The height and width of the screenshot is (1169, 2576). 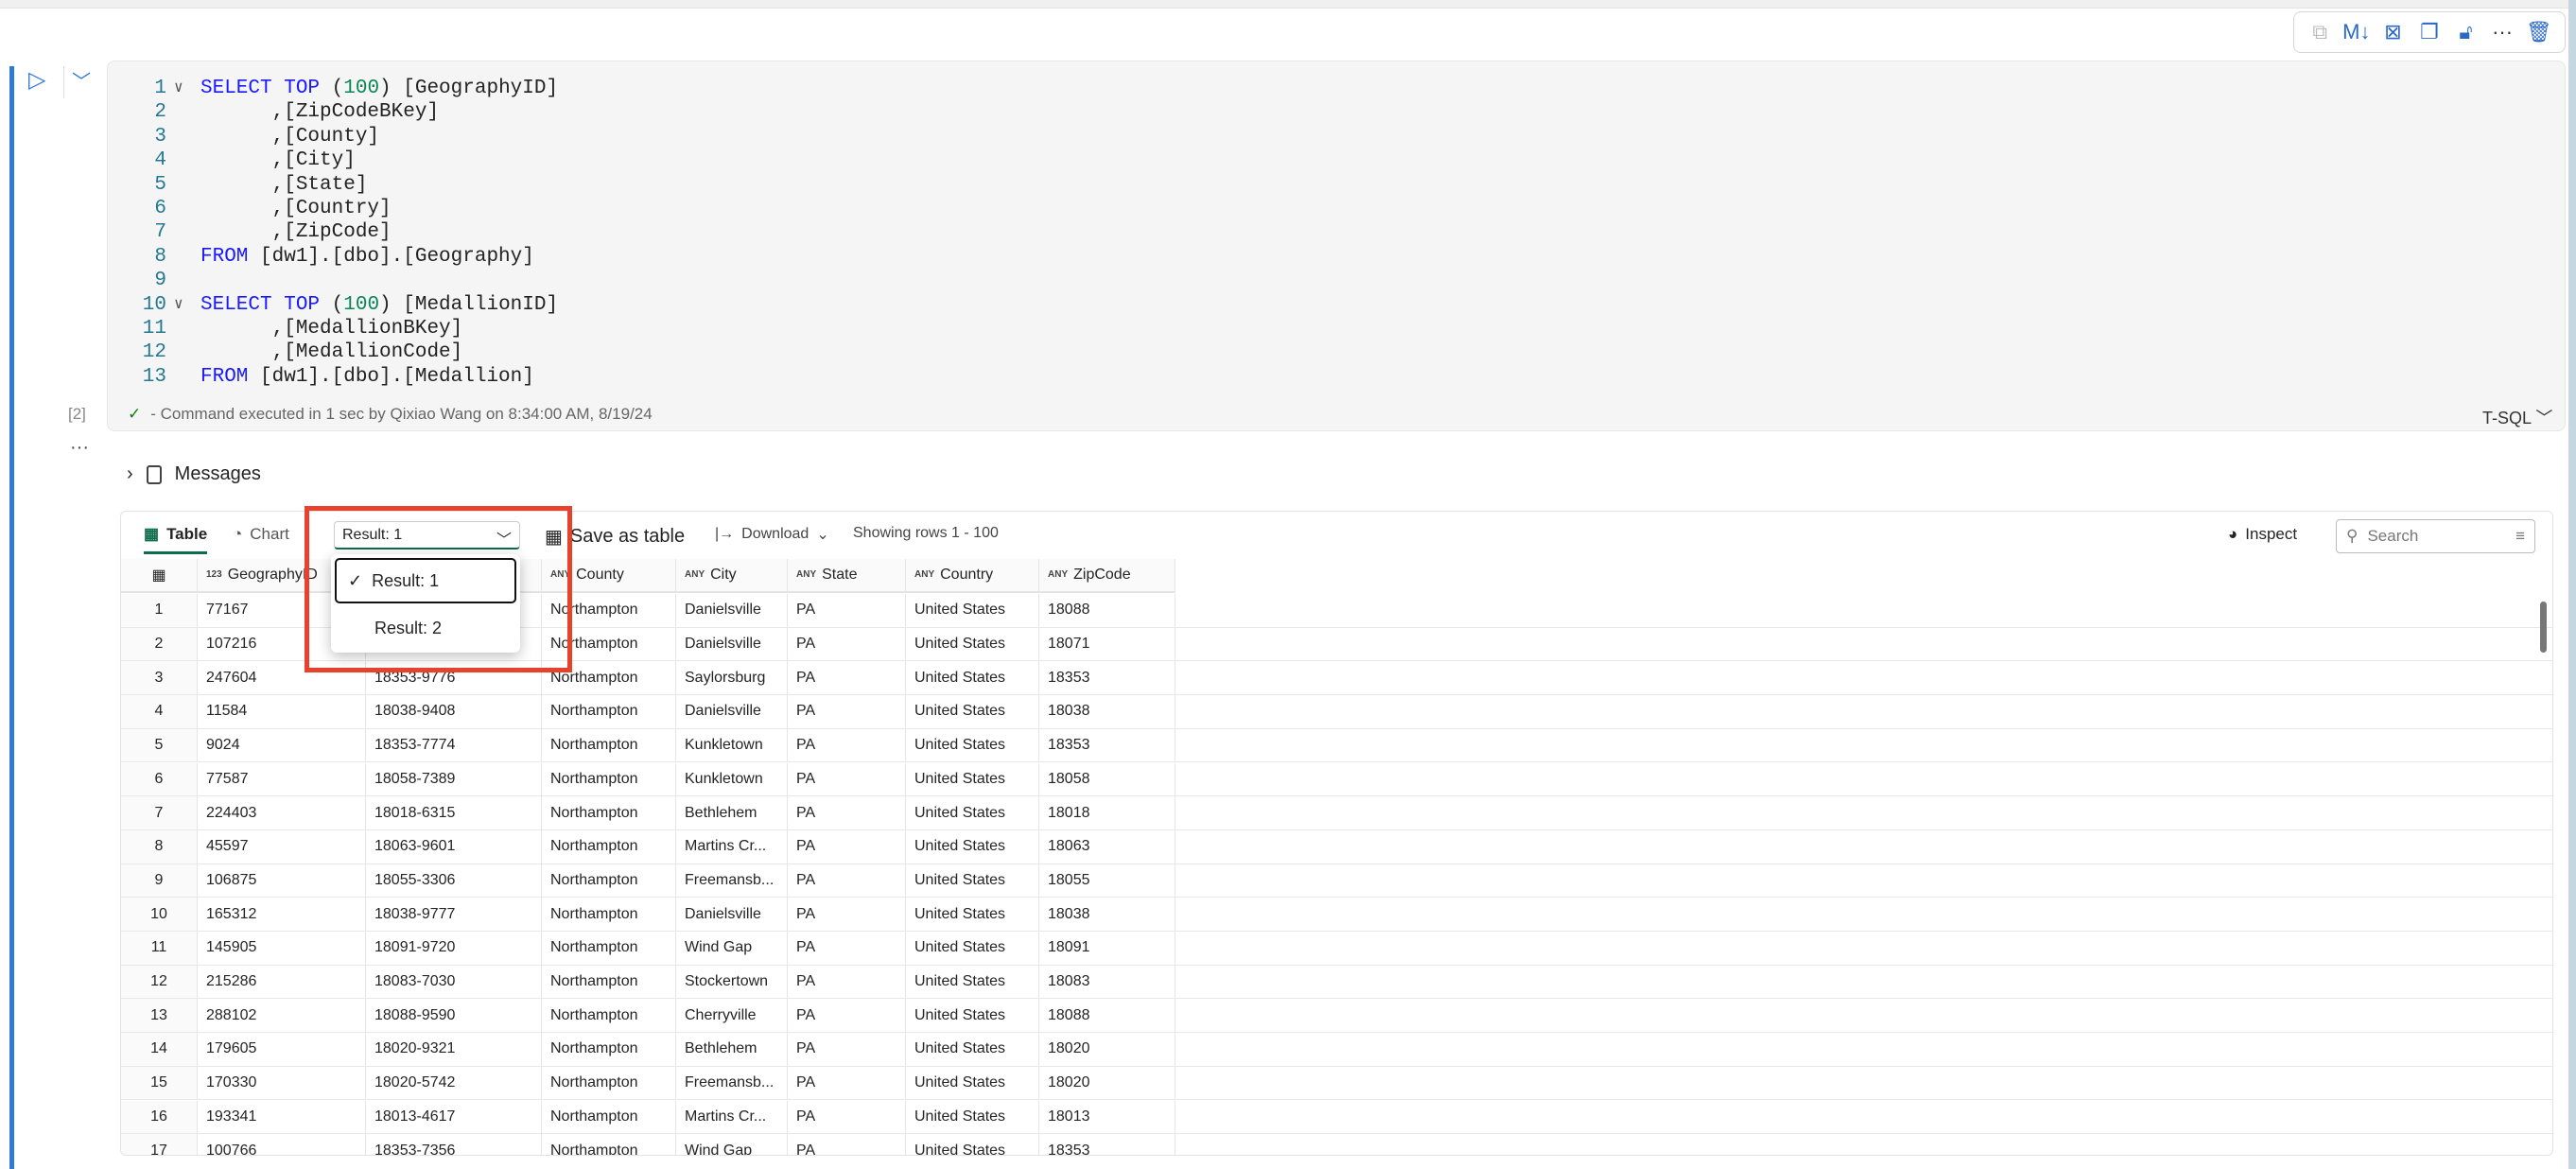 I want to click on table-cell: 193341, so click(x=282, y=1117).